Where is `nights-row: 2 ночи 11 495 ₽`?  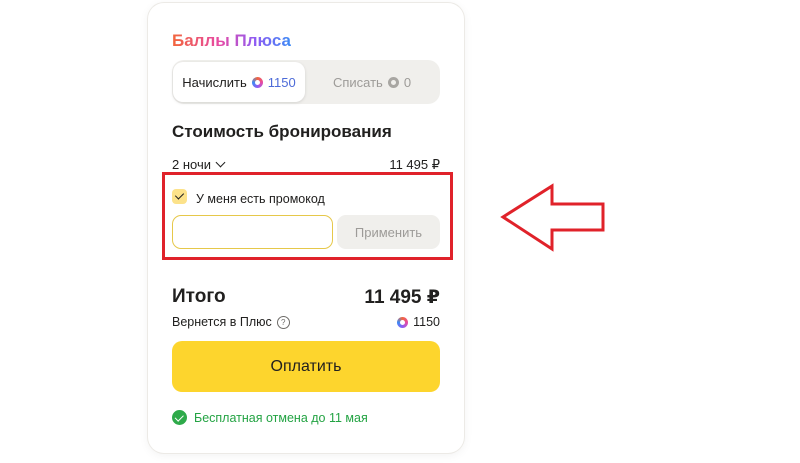
nights-row: 2 ночи 11 495 ₽ is located at coordinates (306, 164).